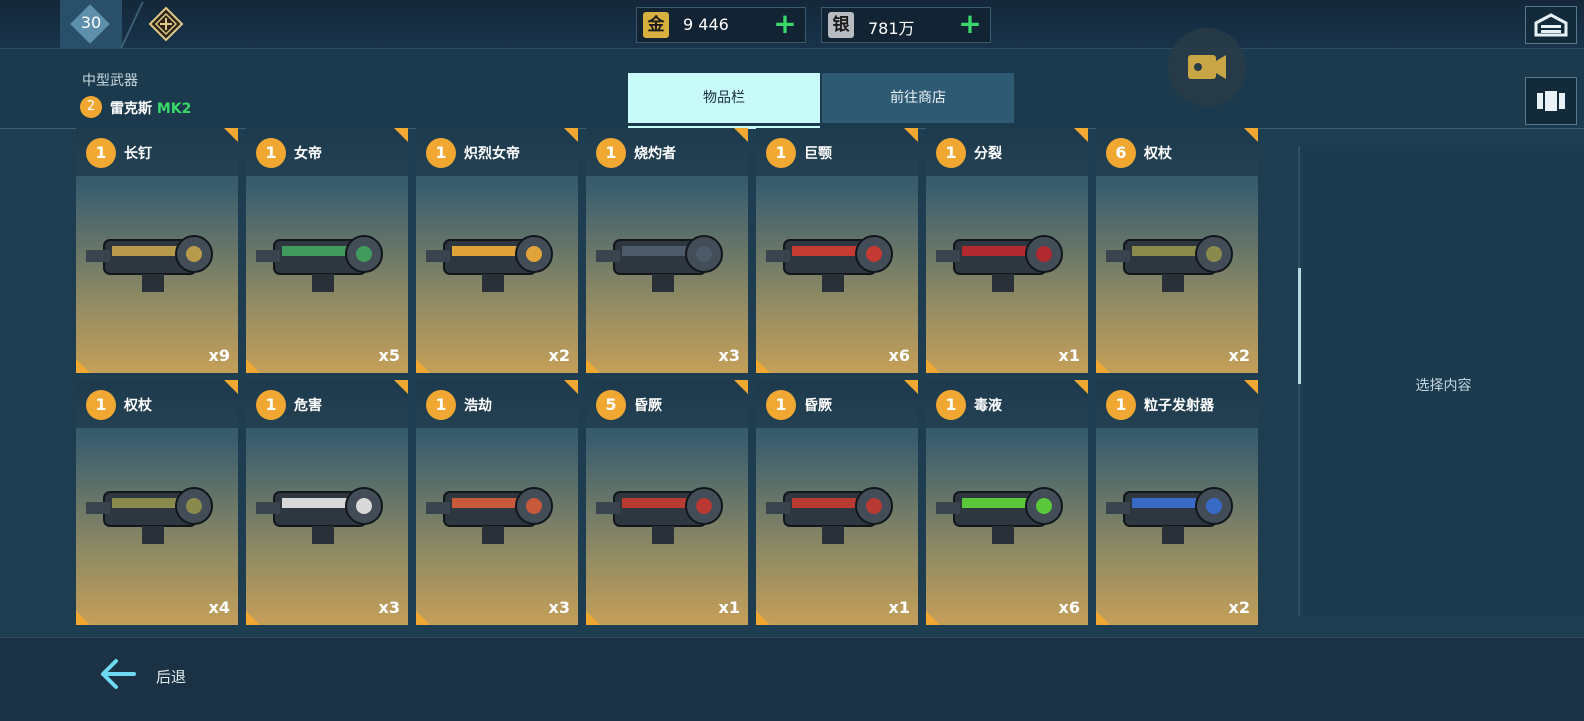 The width and height of the screenshot is (1584, 721). I want to click on weapon-card: 1 浩劫 x3, so click(497, 502).